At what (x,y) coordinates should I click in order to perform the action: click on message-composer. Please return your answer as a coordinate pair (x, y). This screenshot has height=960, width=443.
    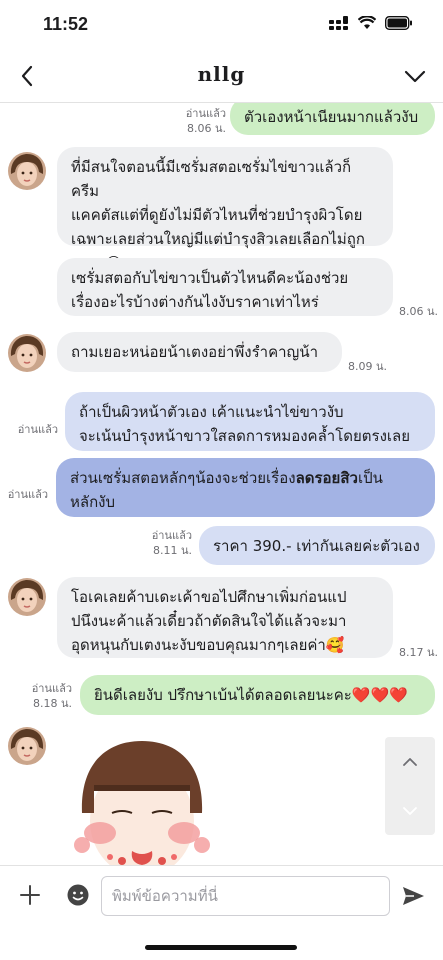
    Looking at the image, I should click on (221, 896).